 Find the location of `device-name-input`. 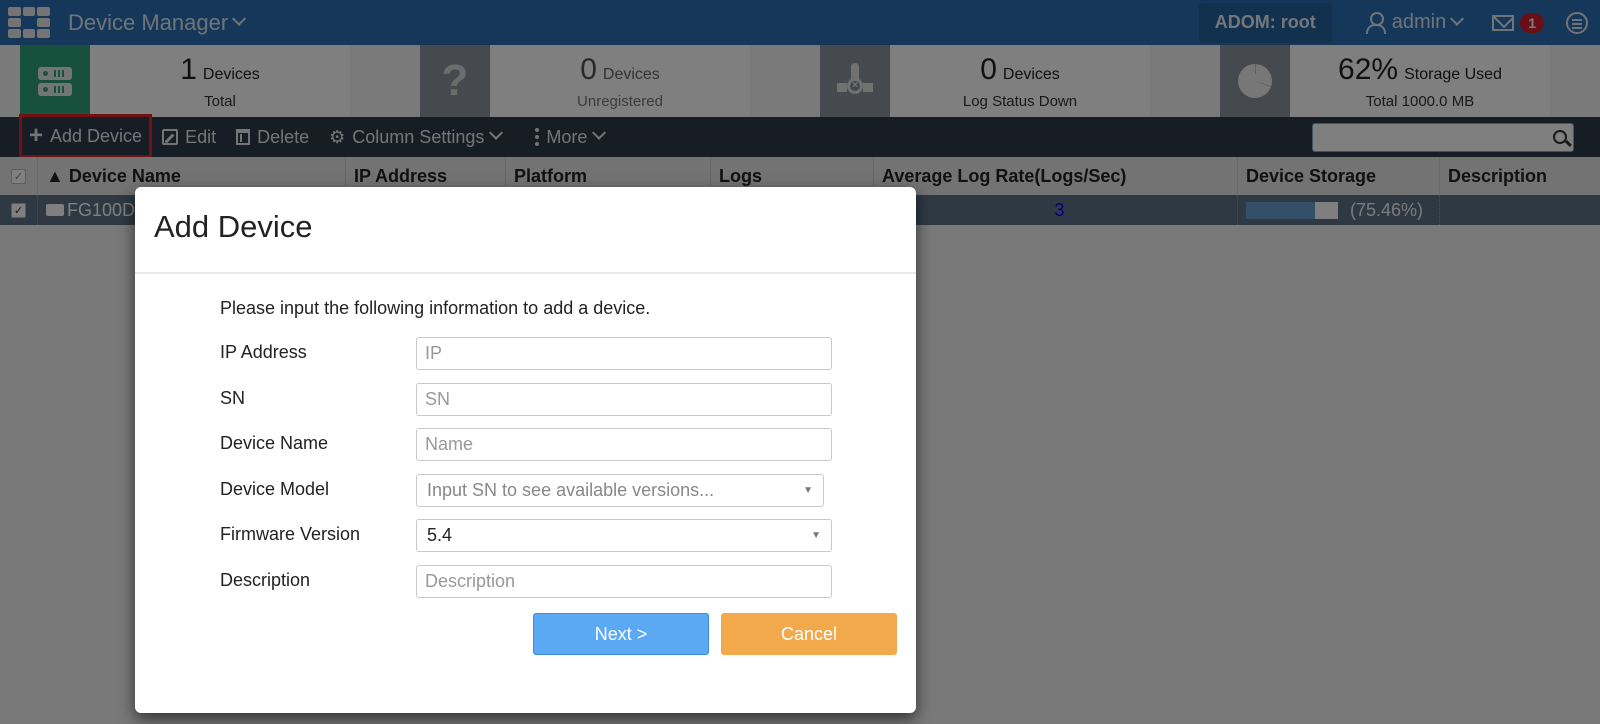

device-name-input is located at coordinates (624, 444).